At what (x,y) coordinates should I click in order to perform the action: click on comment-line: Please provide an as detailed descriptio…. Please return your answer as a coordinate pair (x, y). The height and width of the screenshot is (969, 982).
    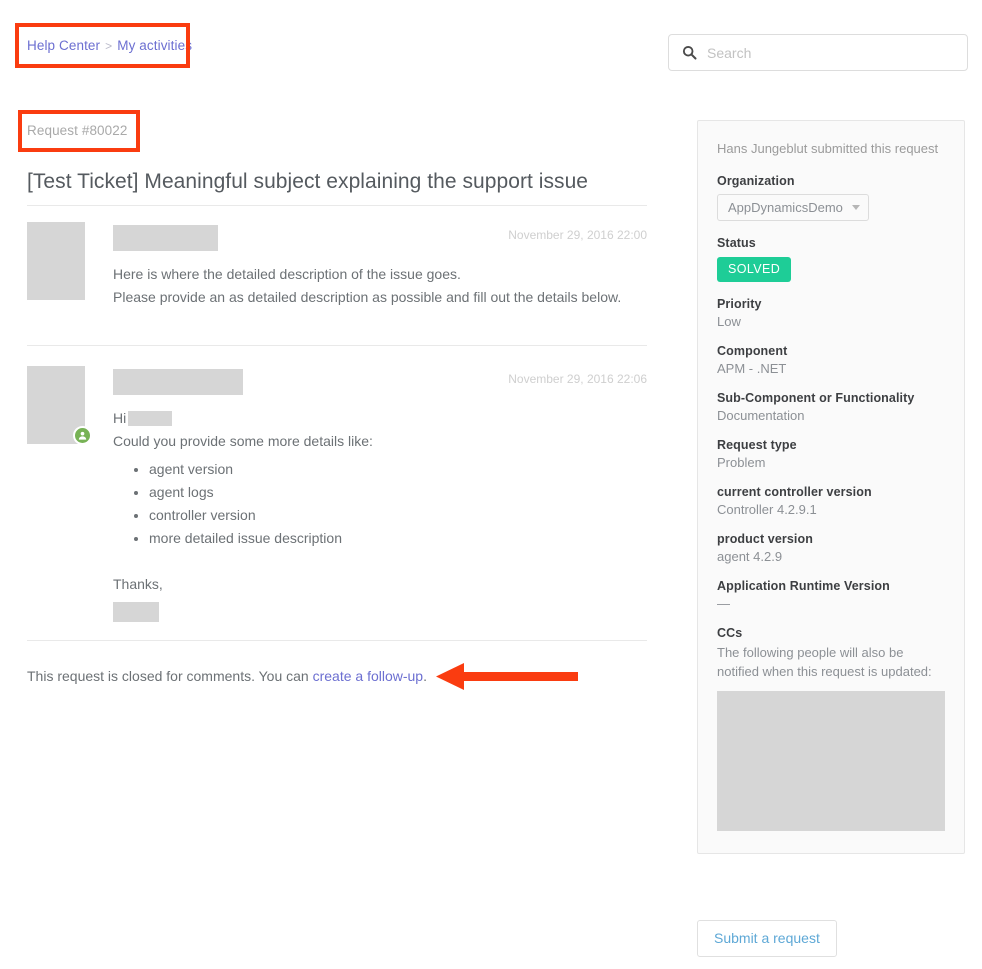
    Looking at the image, I should click on (367, 297).